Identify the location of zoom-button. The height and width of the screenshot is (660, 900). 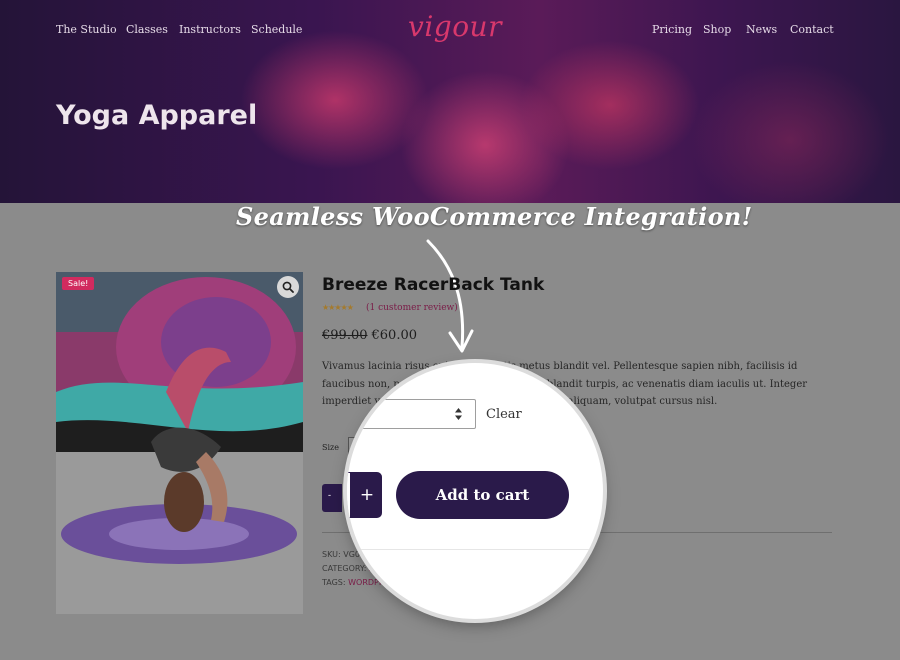
(288, 287).